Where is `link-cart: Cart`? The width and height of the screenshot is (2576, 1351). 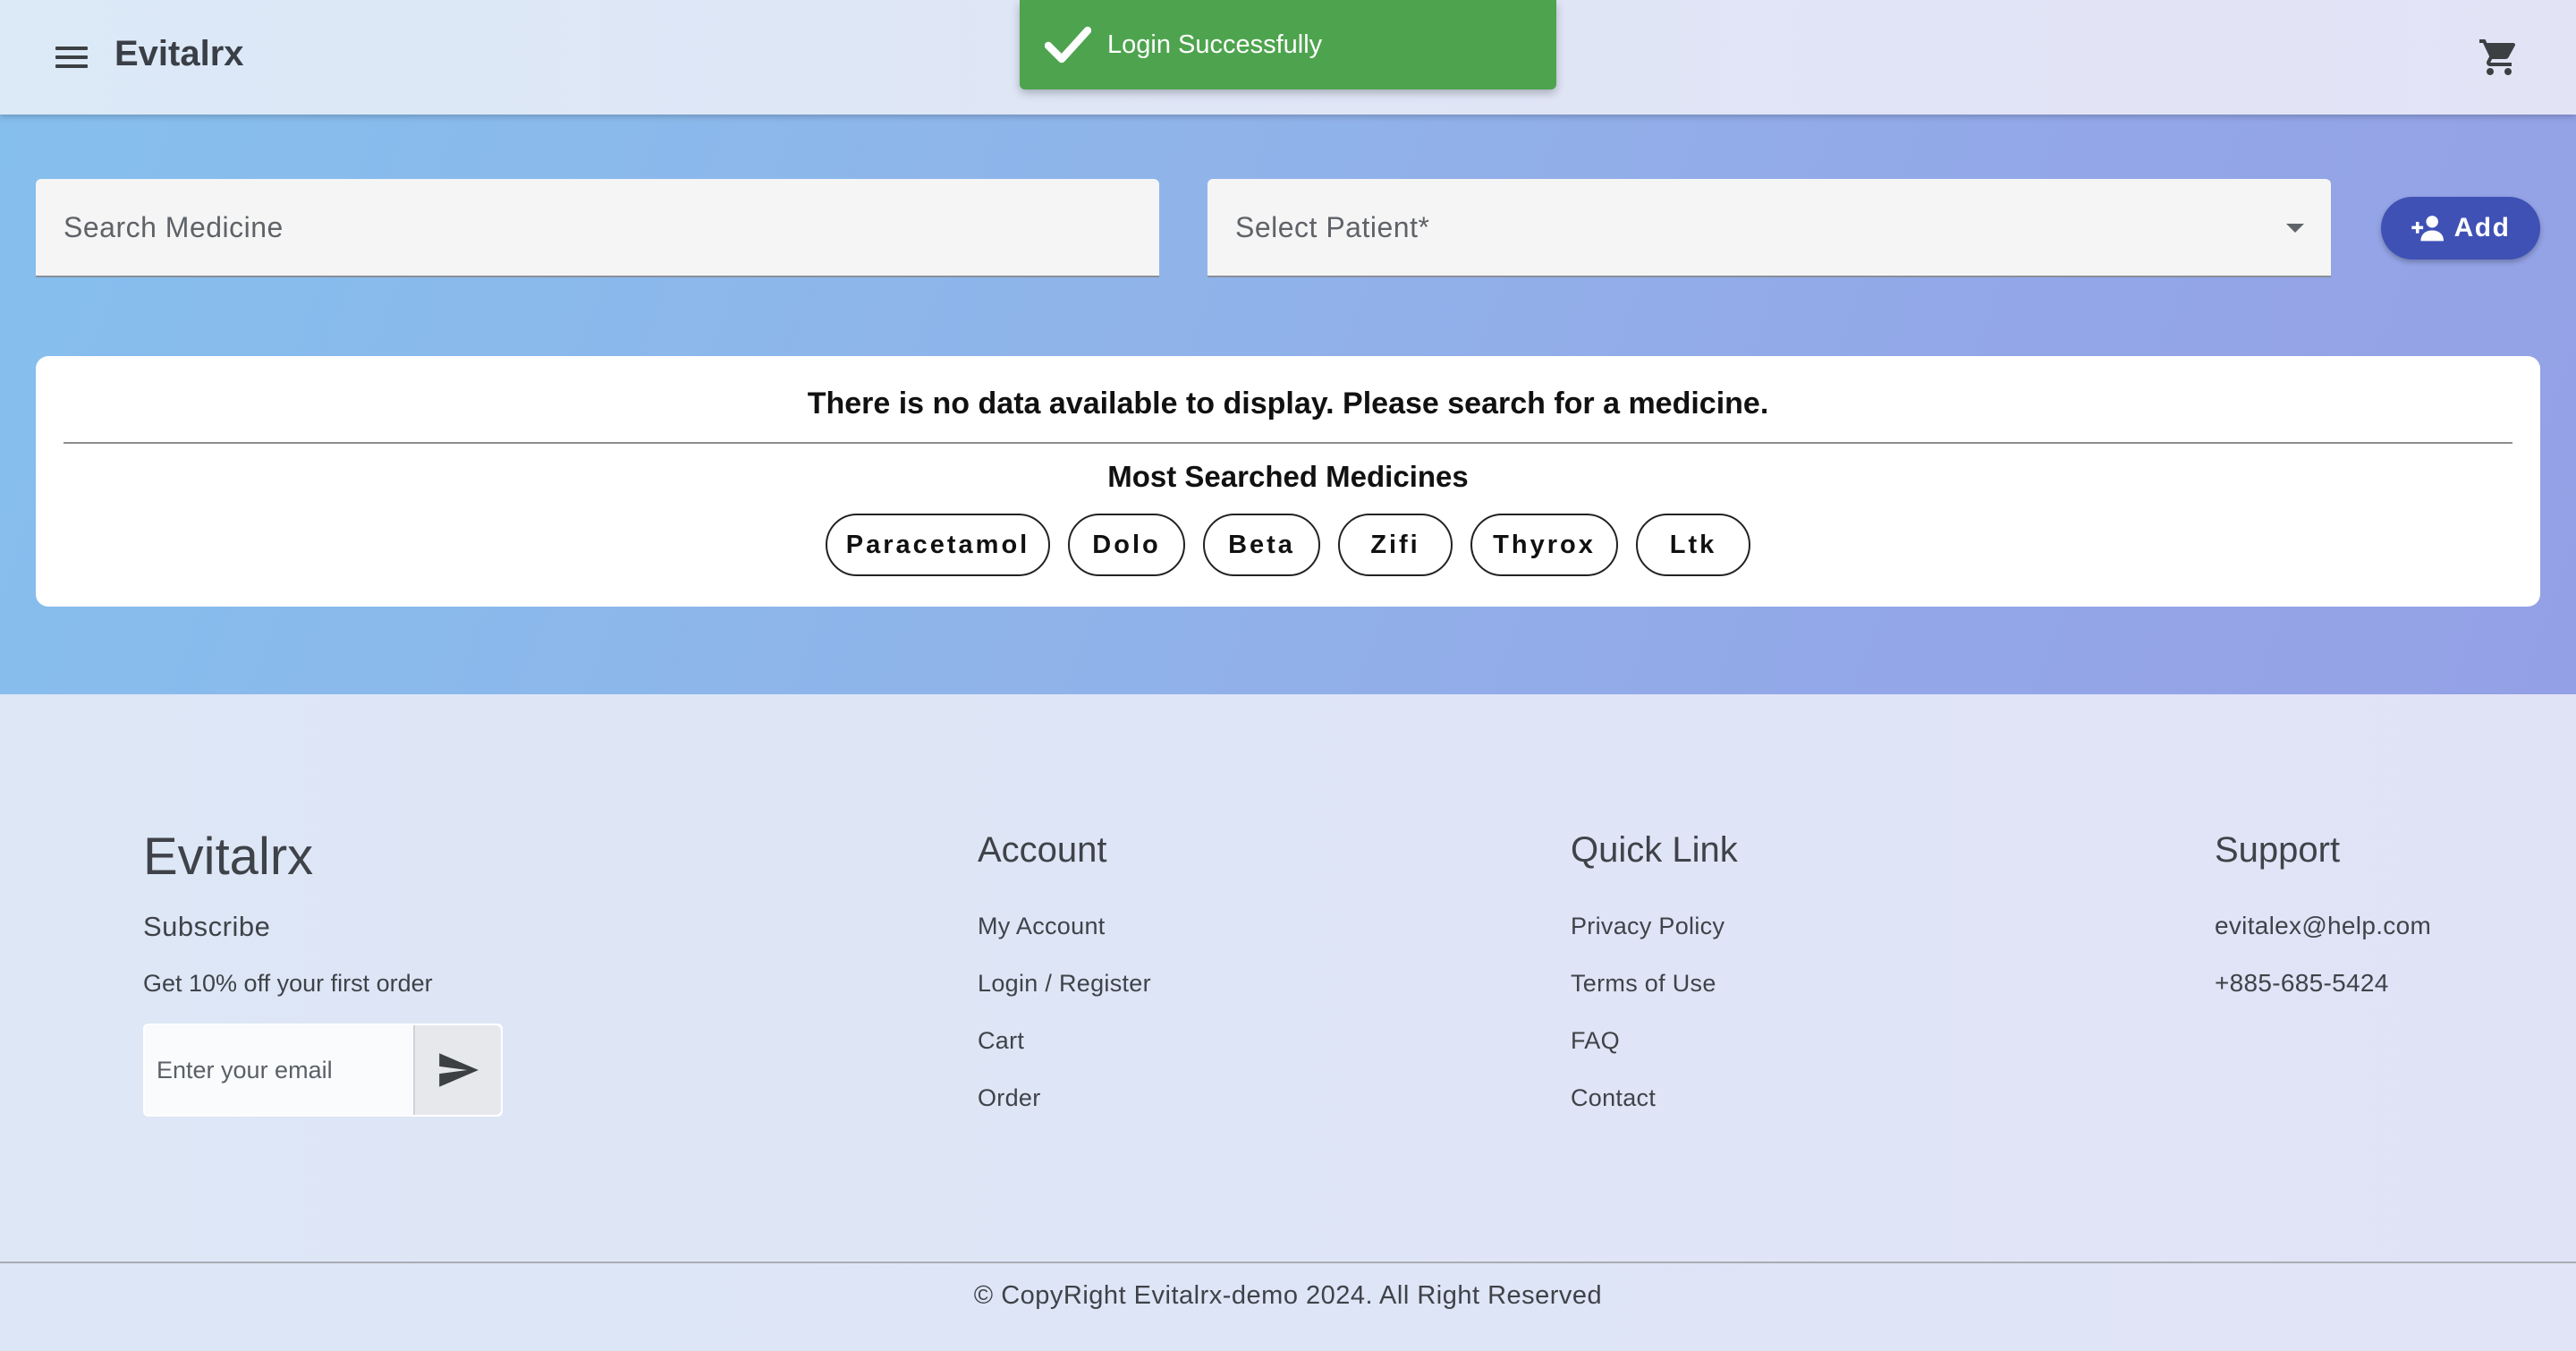 link-cart: Cart is located at coordinates (1001, 1041).